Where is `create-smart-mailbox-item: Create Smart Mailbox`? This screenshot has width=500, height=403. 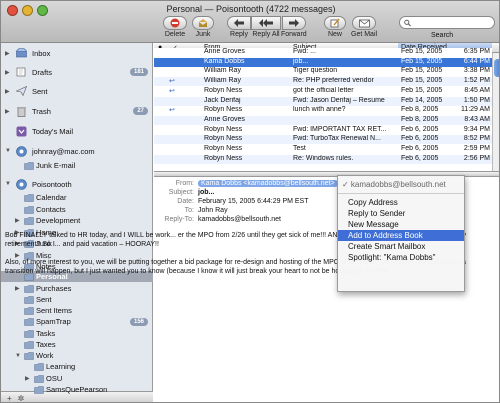 create-smart-mailbox-item: Create Smart Mailbox is located at coordinates (401, 246).